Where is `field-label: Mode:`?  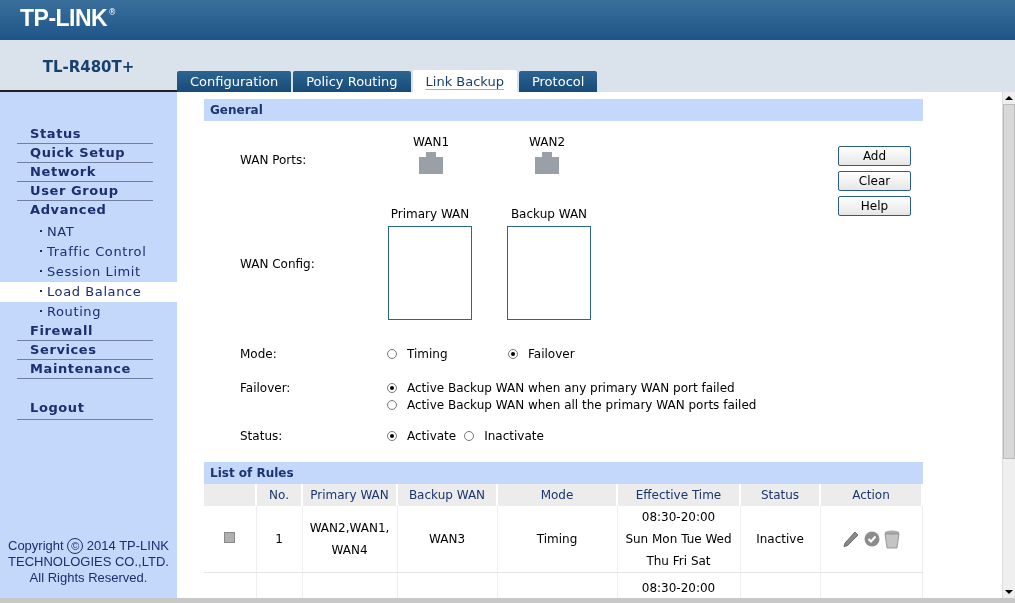
field-label: Mode: is located at coordinates (258, 354).